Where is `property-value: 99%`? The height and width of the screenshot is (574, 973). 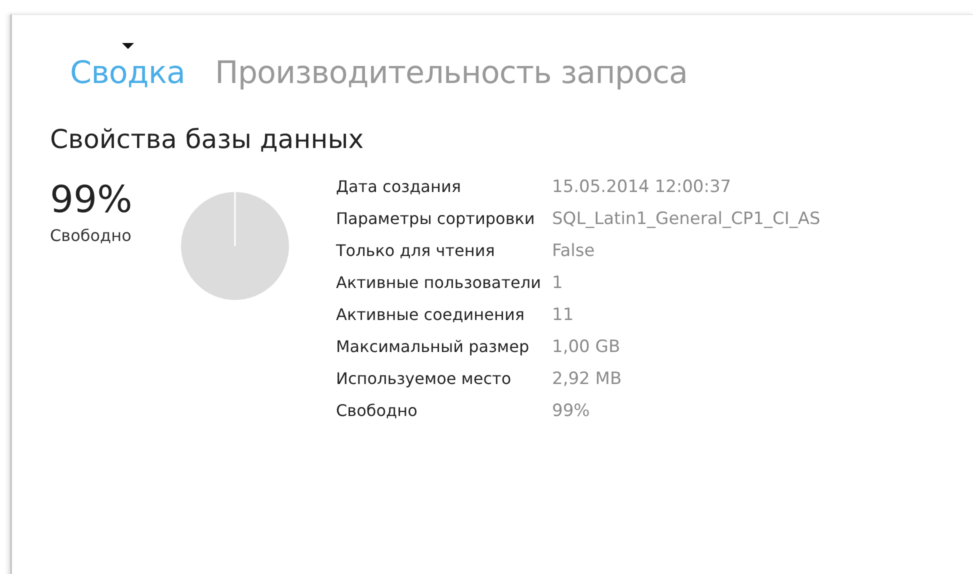 property-value: 99% is located at coordinates (571, 411).